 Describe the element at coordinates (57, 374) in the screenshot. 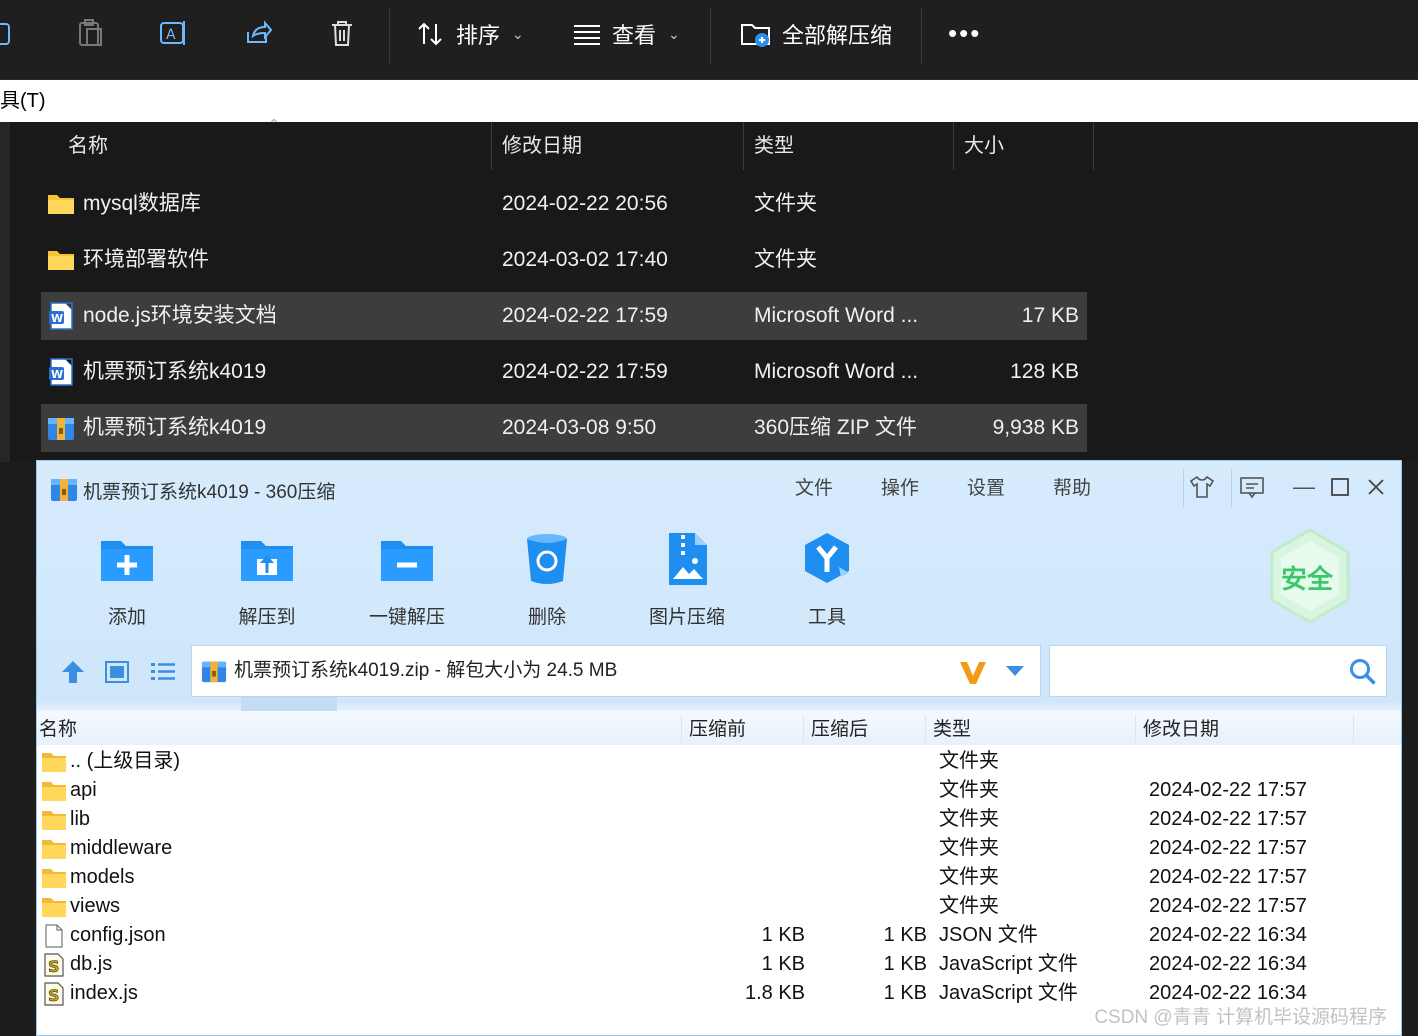

I see `svg-text: W` at that location.